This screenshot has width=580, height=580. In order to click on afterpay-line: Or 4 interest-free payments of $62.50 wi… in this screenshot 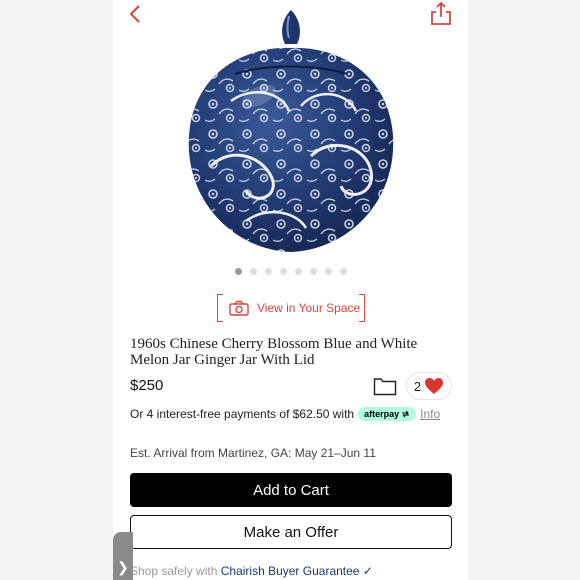, I will do `click(285, 414)`.